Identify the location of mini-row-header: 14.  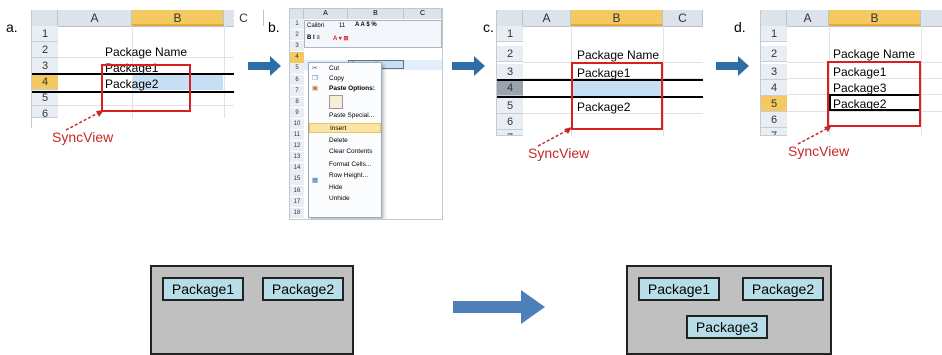
(297, 168).